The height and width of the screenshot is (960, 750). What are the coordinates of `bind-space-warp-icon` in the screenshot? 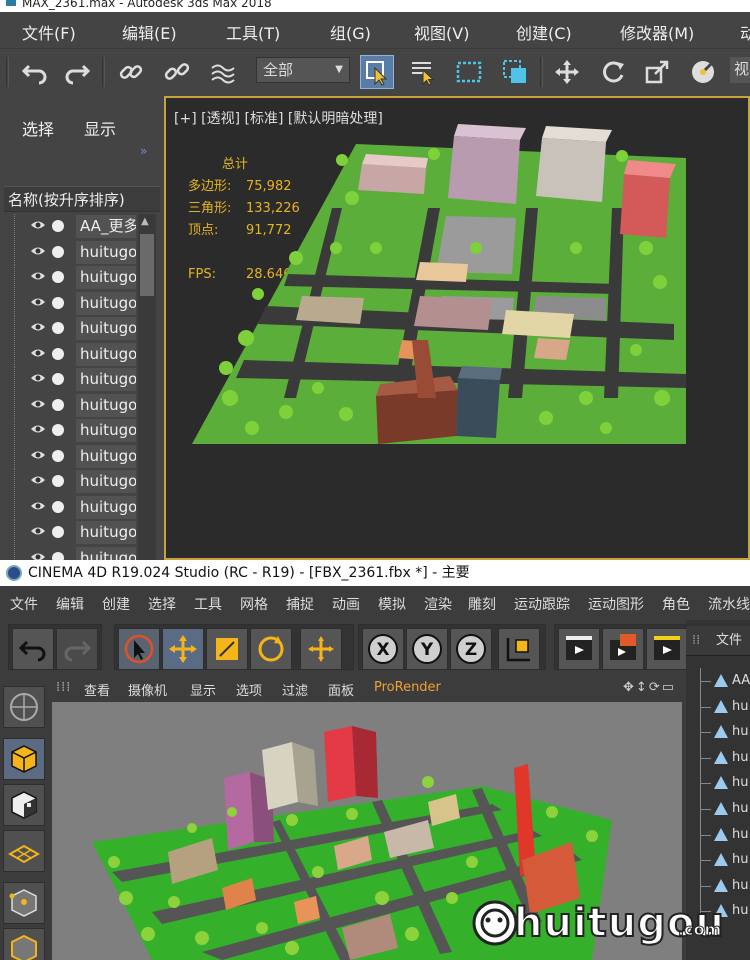 It's located at (223, 72).